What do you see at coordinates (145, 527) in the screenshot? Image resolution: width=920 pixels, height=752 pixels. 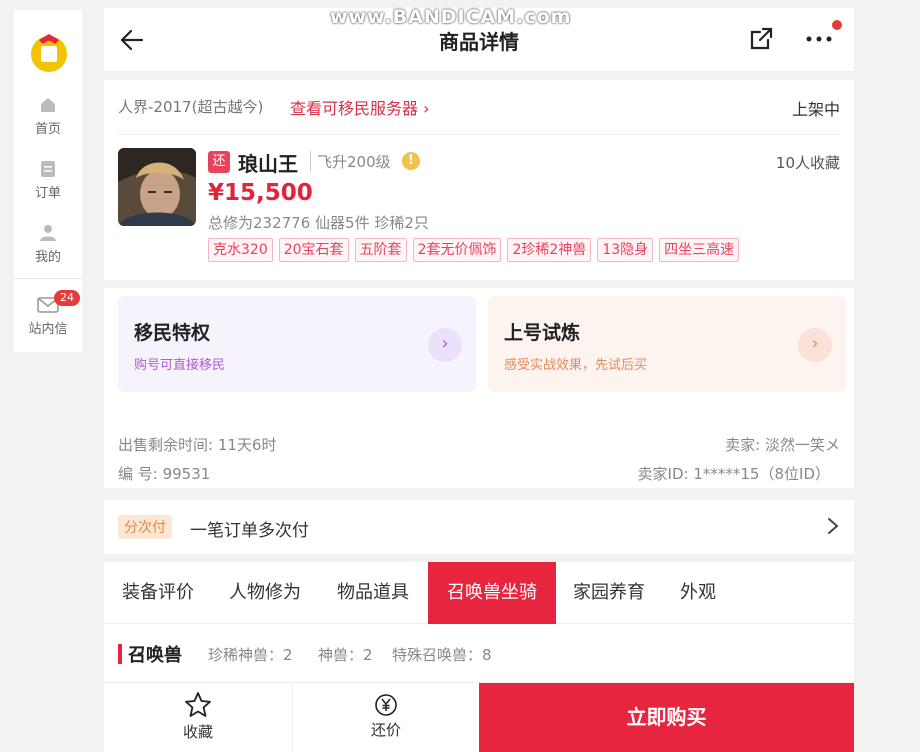 I see `installment-tag: 分次付` at bounding box center [145, 527].